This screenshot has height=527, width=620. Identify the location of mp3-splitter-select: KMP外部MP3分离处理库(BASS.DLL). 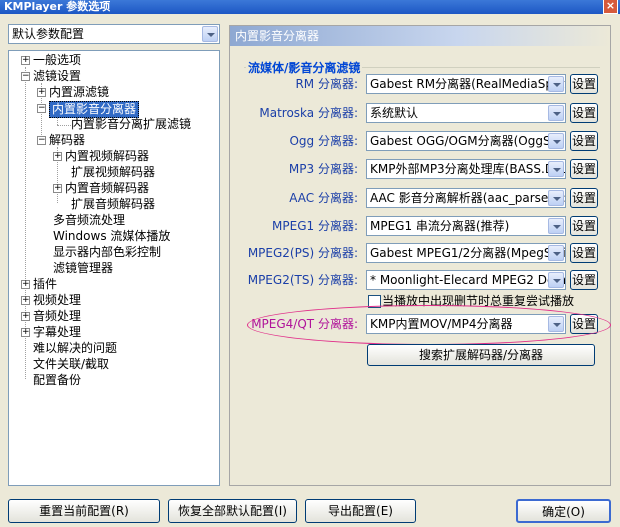
(466, 169).